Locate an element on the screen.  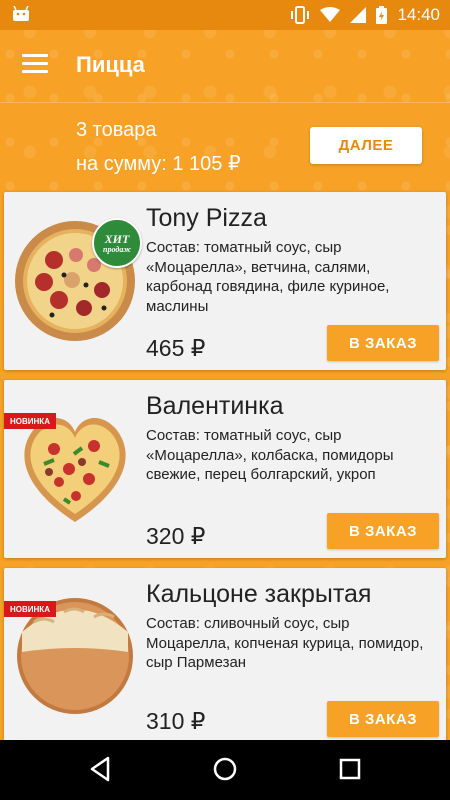
cart-summary: 3 товара на сумму: 1 105 ₽ ДАЛЕЕ is located at coordinates (225, 145).